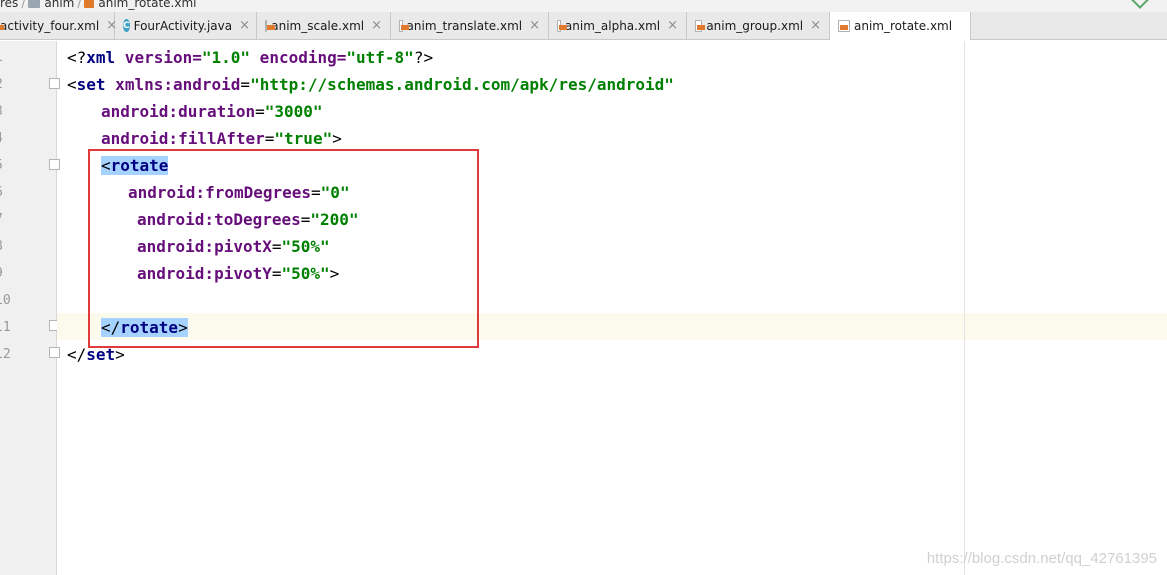 This screenshot has height=575, width=1167. What do you see at coordinates (470, 25) in the screenshot?
I see `tab-anim-translate-xml: anim_translate.xml ×` at bounding box center [470, 25].